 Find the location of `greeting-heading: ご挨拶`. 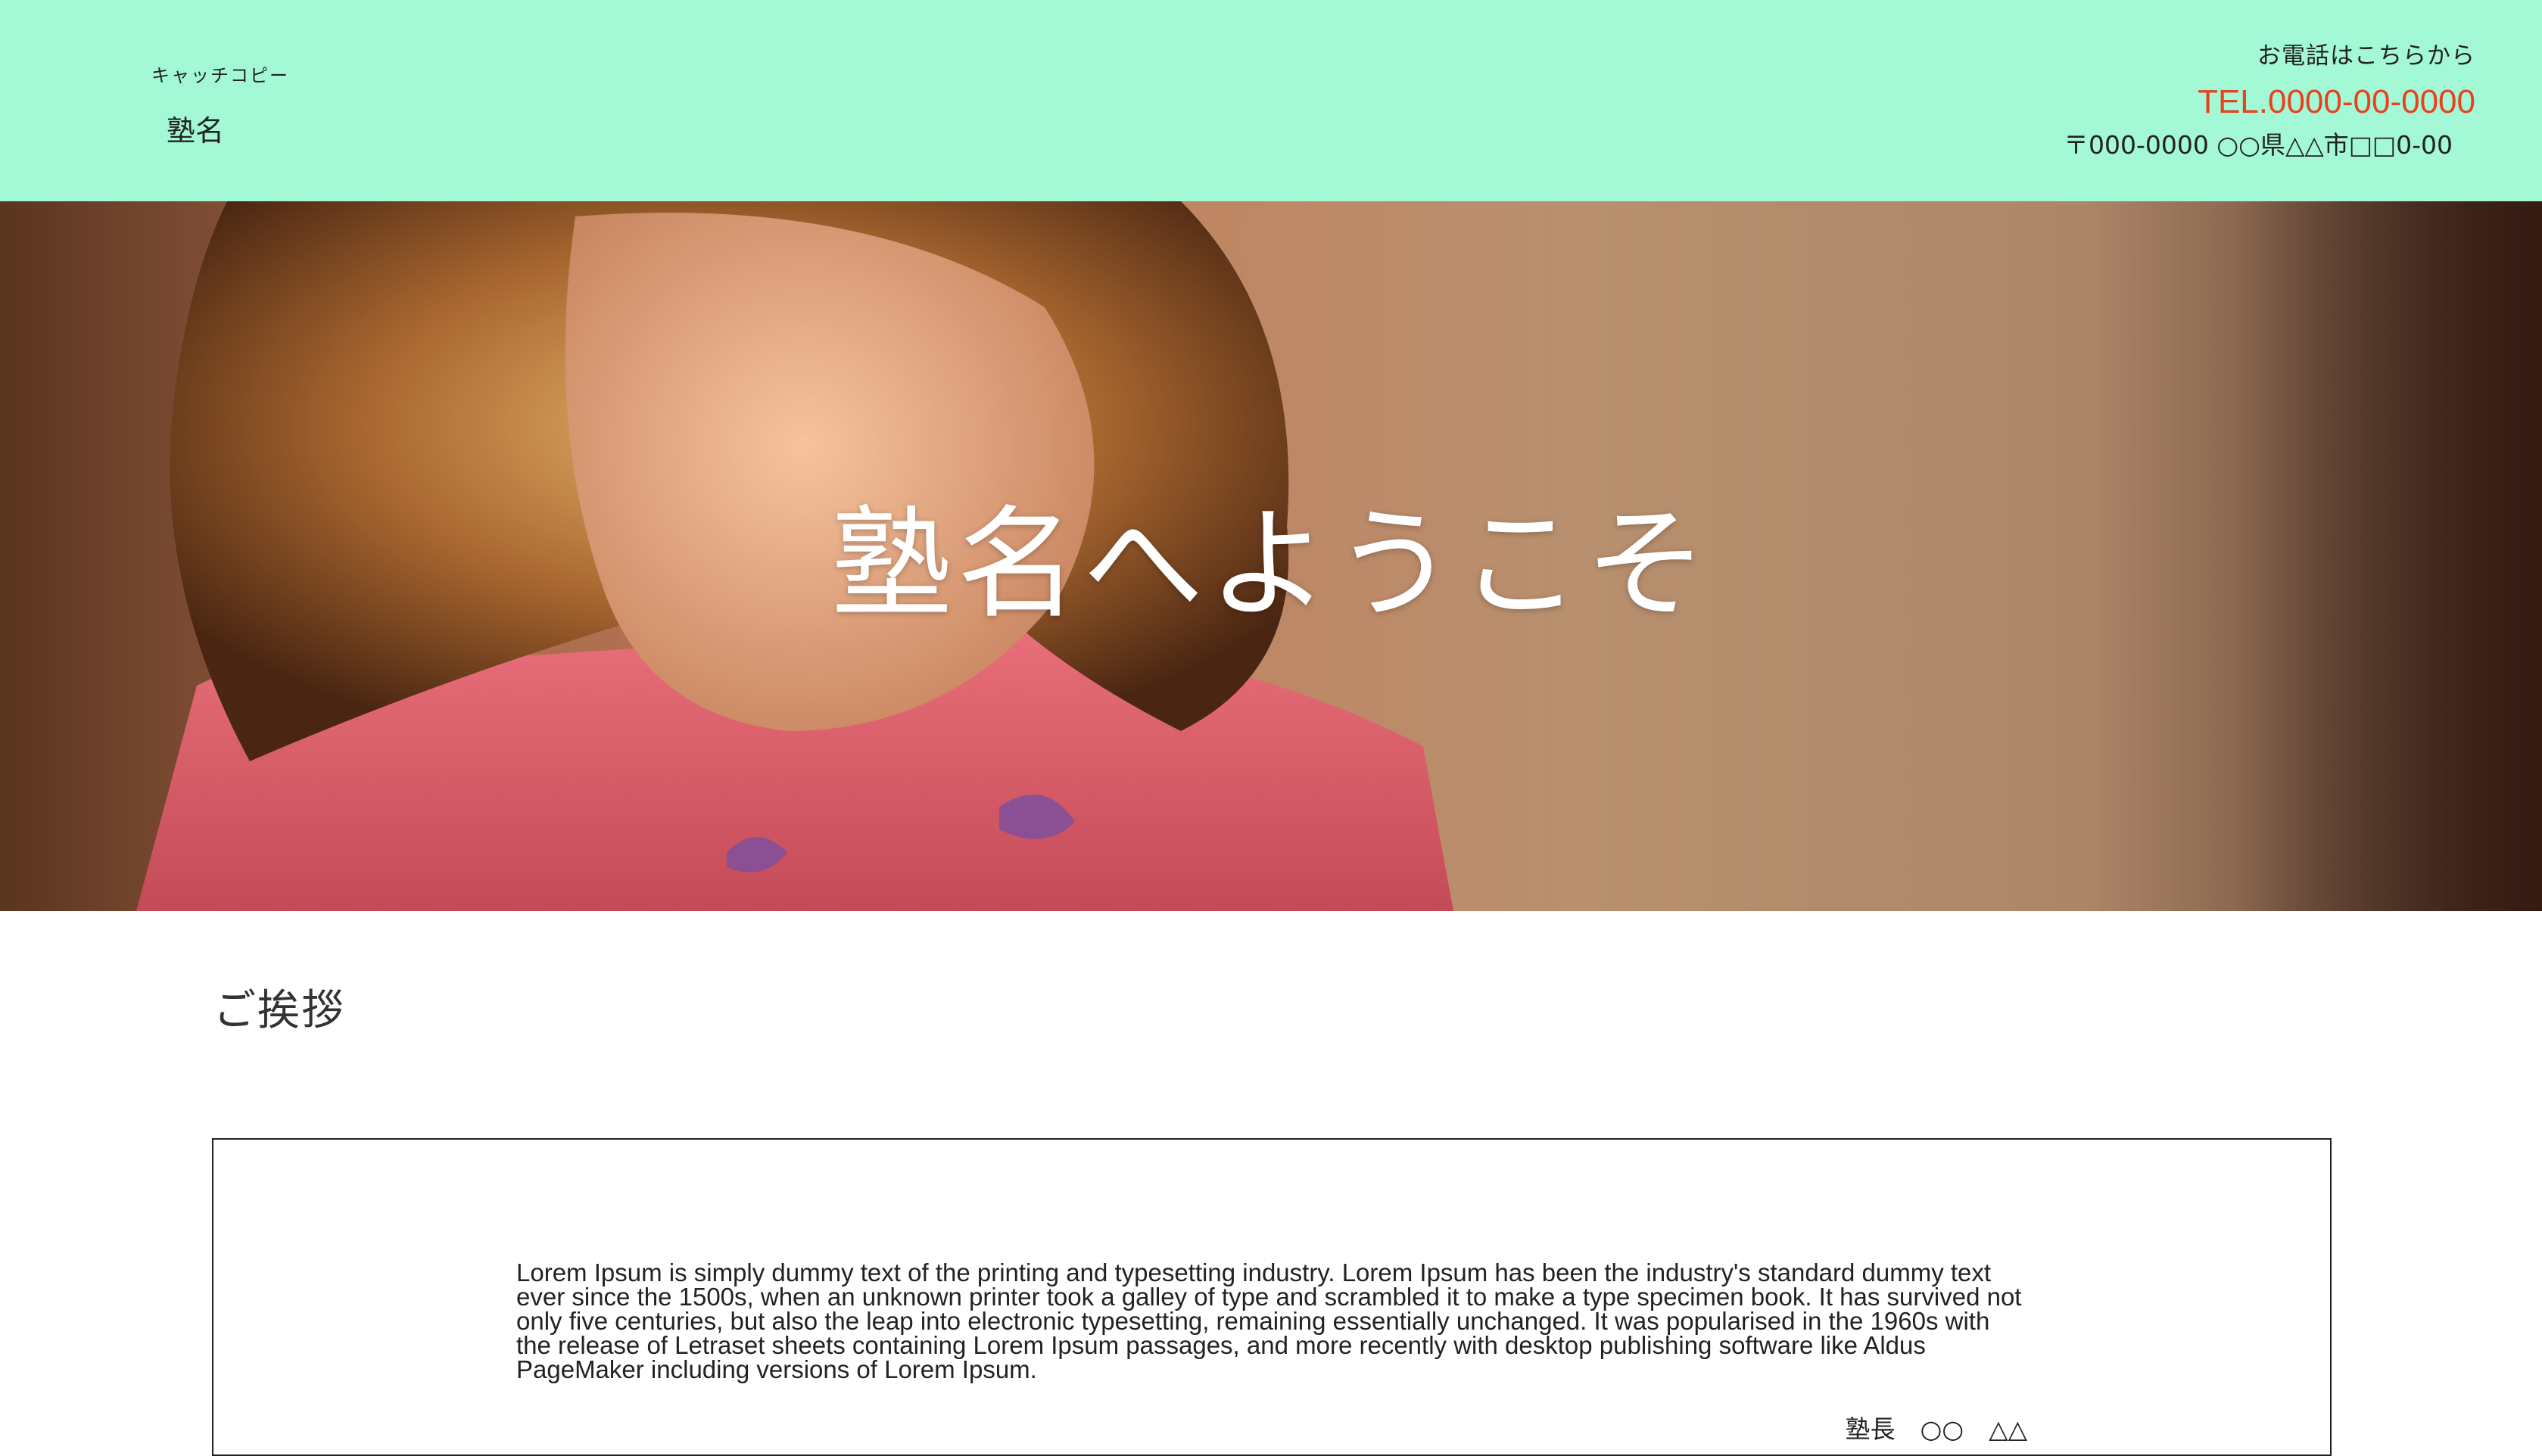

greeting-heading: ご挨拶 is located at coordinates (279, 1010).